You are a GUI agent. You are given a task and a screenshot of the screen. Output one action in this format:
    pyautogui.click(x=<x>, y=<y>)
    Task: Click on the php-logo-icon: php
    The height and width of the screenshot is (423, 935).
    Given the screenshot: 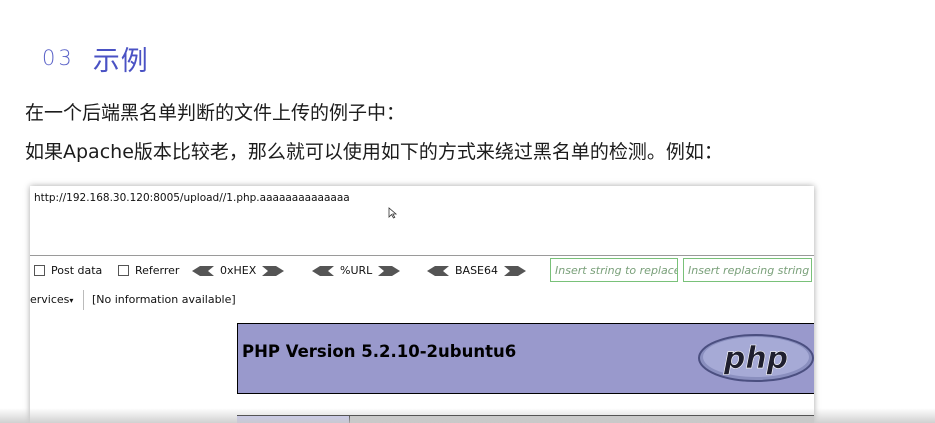 What is the action you would take?
    pyautogui.click(x=756, y=358)
    